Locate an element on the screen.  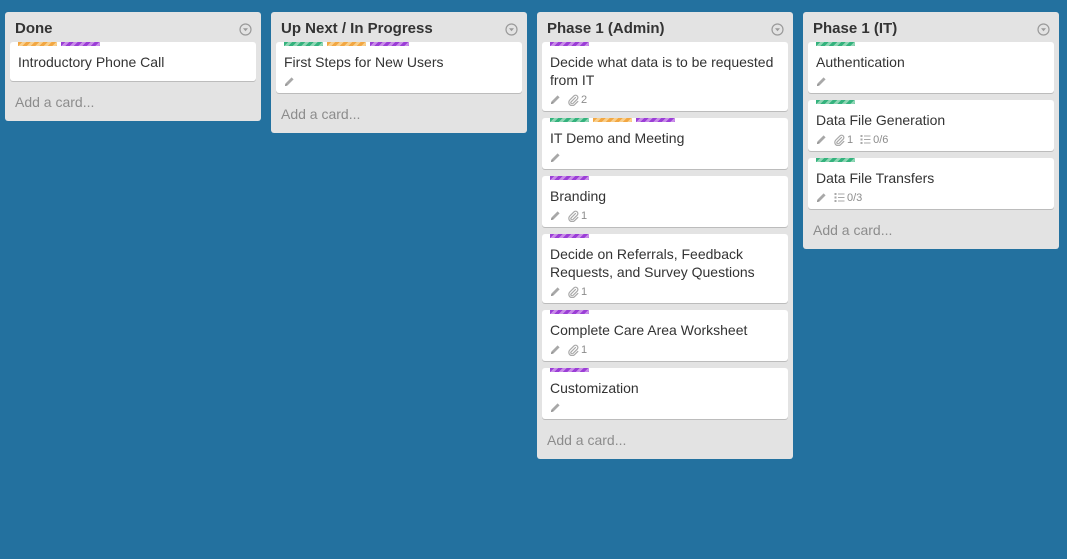
card-title: Customization is located at coordinates (594, 388).